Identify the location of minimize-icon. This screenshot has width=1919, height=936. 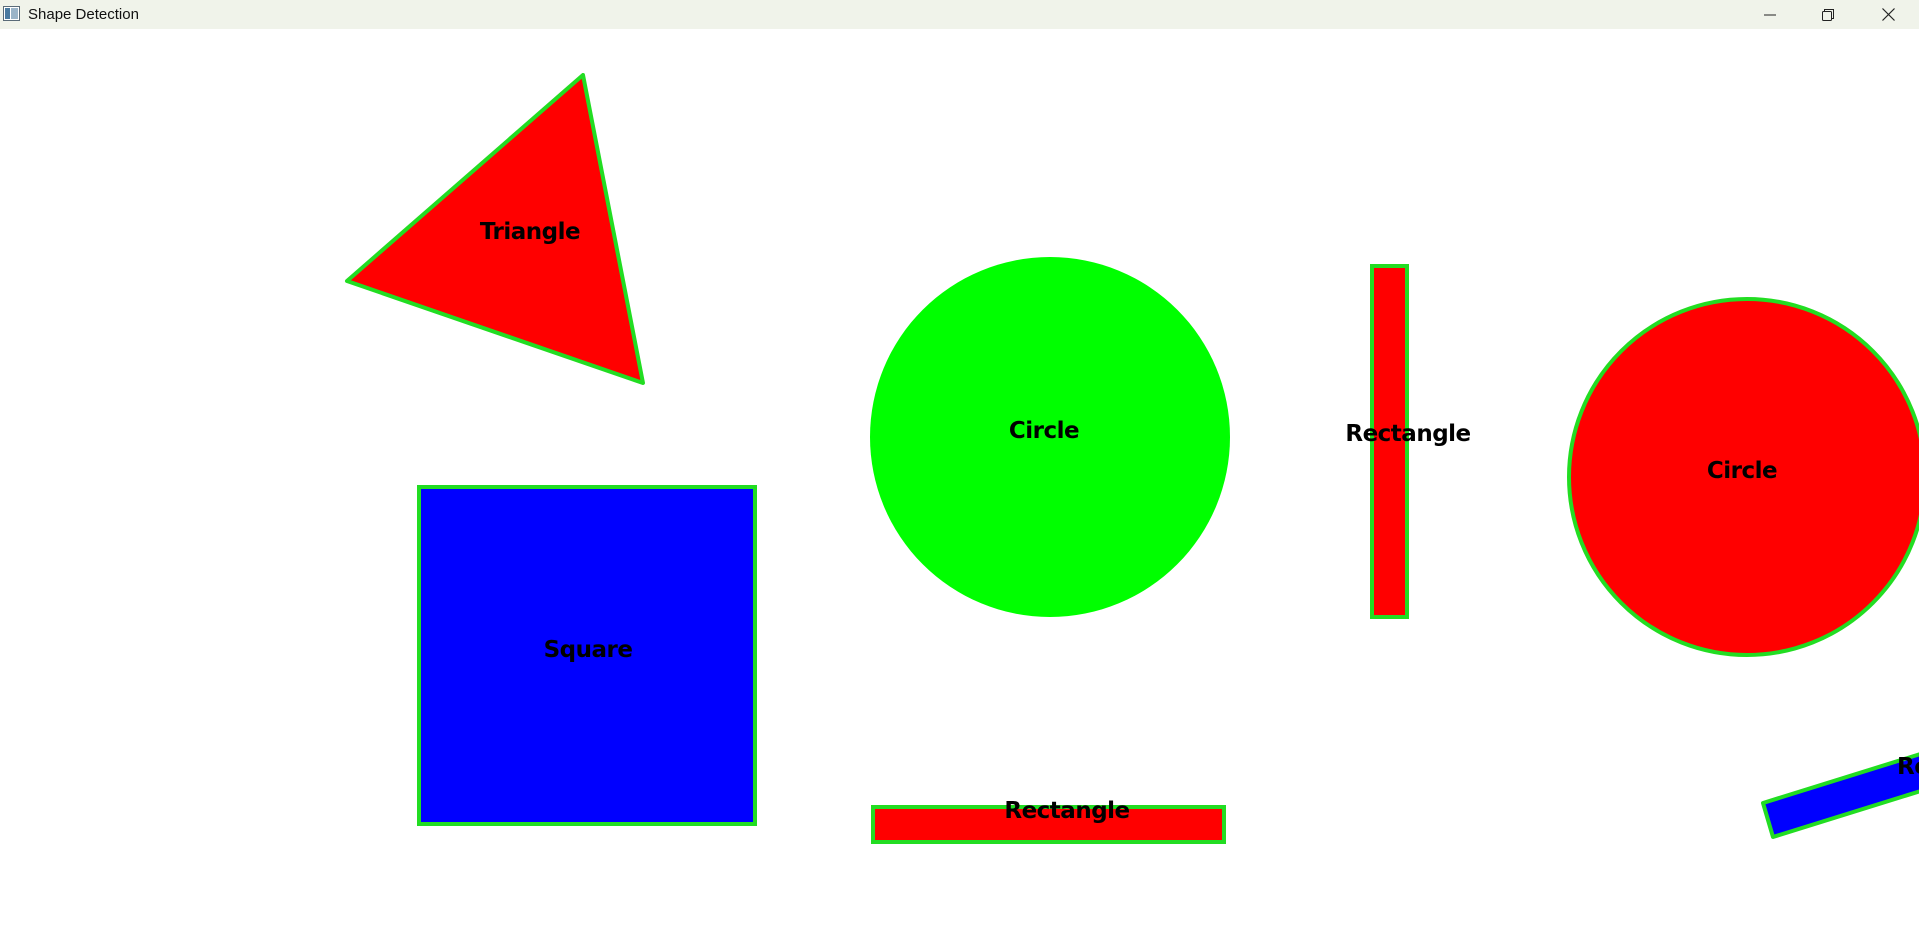
(1770, 14).